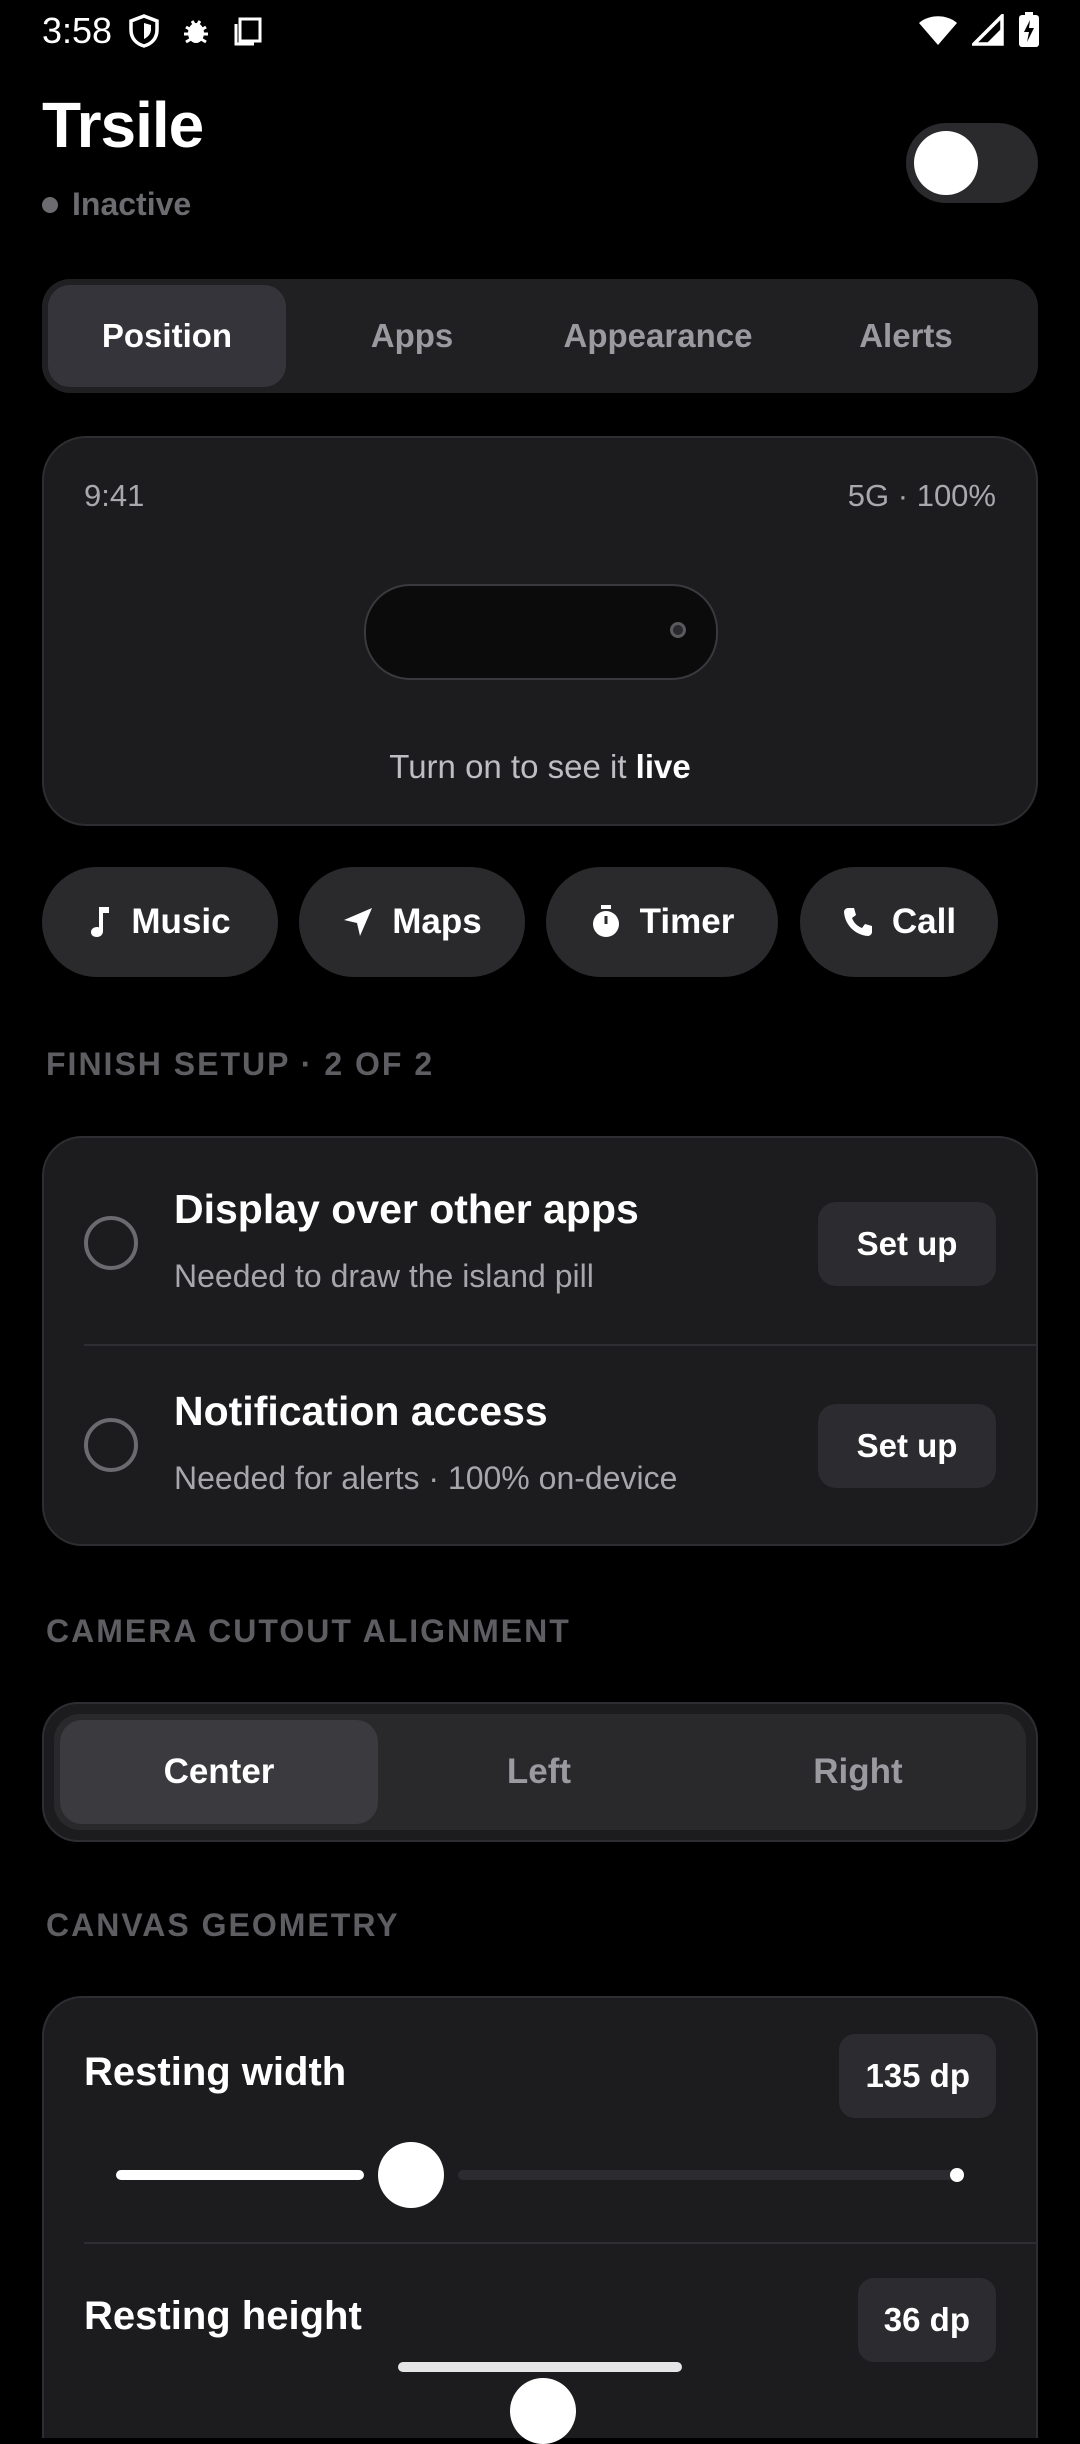 The height and width of the screenshot is (2444, 1080). What do you see at coordinates (384, 1276) in the screenshot?
I see `setup-overlay-subtitle: Needed to draw the island pill` at bounding box center [384, 1276].